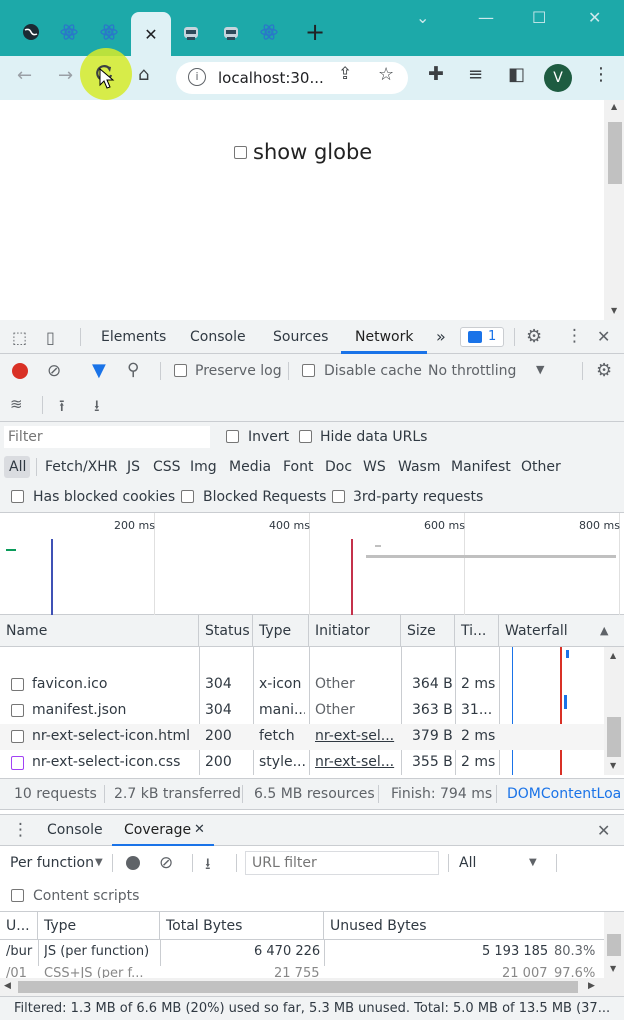 The height and width of the screenshot is (1020, 624). What do you see at coordinates (534, 336) in the screenshot?
I see `settings-gear-icon: ⚙` at bounding box center [534, 336].